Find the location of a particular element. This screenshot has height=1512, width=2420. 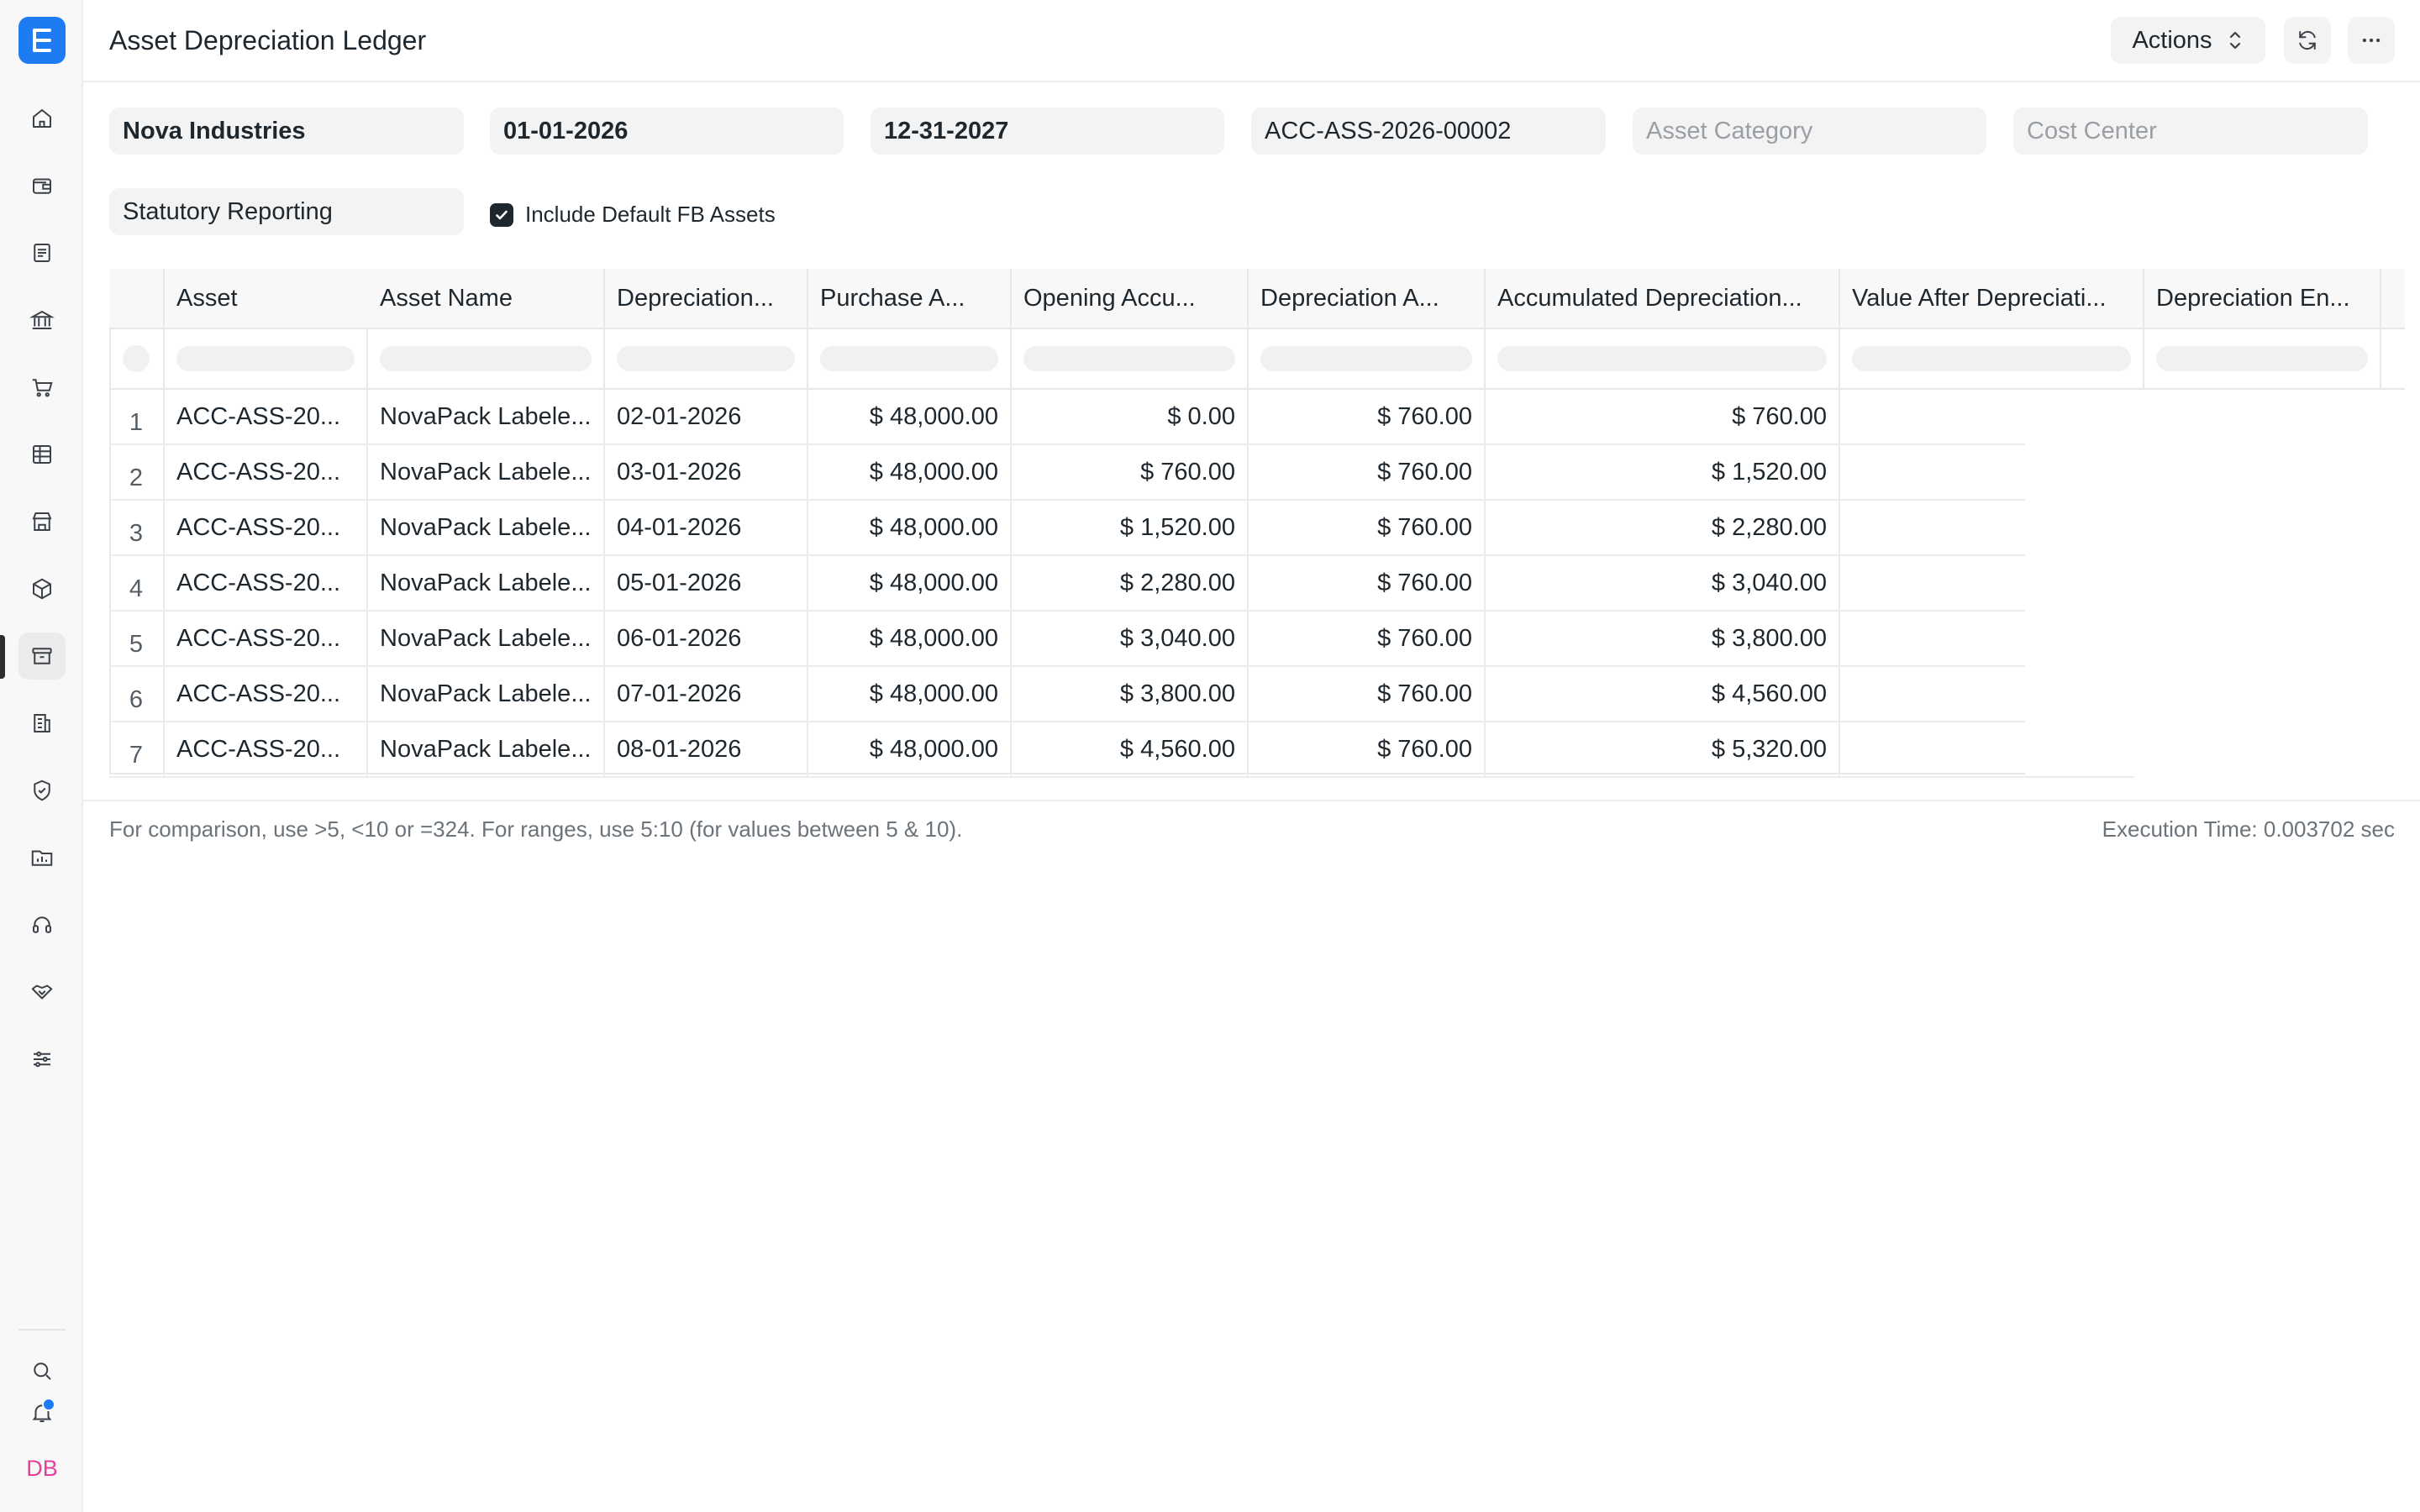

shield-icon is located at coordinates (42, 790).